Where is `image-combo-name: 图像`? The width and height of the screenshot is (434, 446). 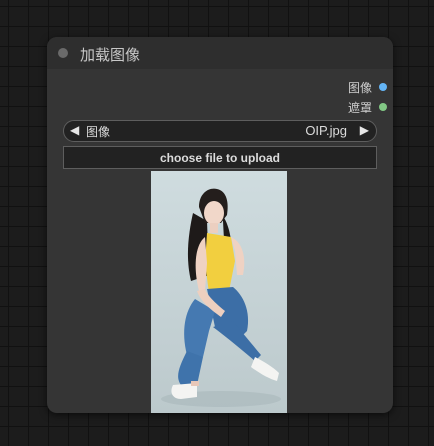 image-combo-name: 图像 is located at coordinates (98, 132).